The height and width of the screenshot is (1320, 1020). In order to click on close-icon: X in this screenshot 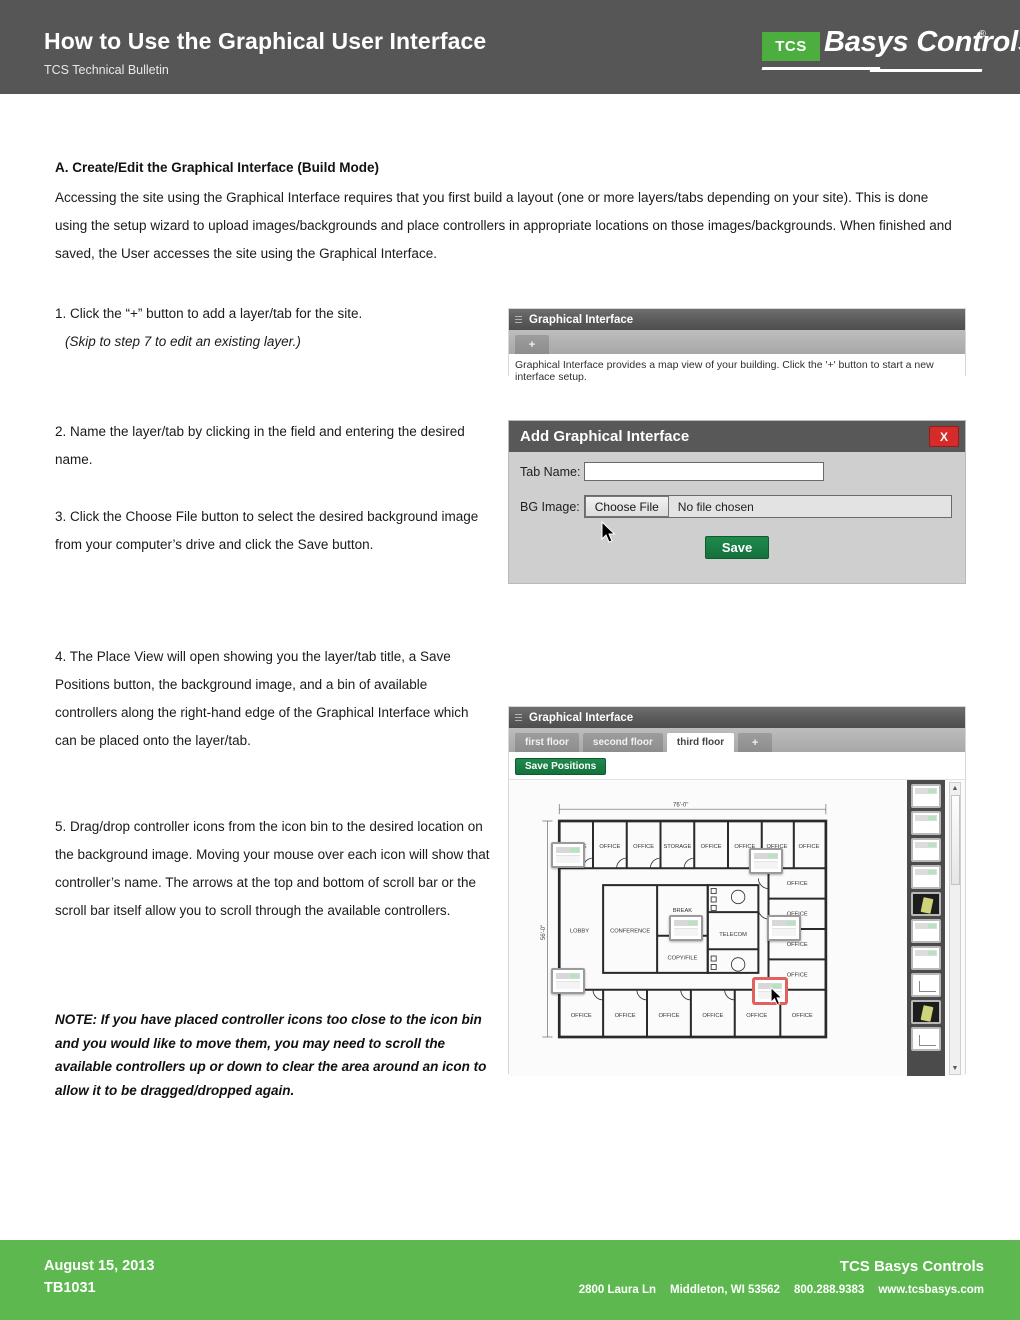, I will do `click(944, 436)`.